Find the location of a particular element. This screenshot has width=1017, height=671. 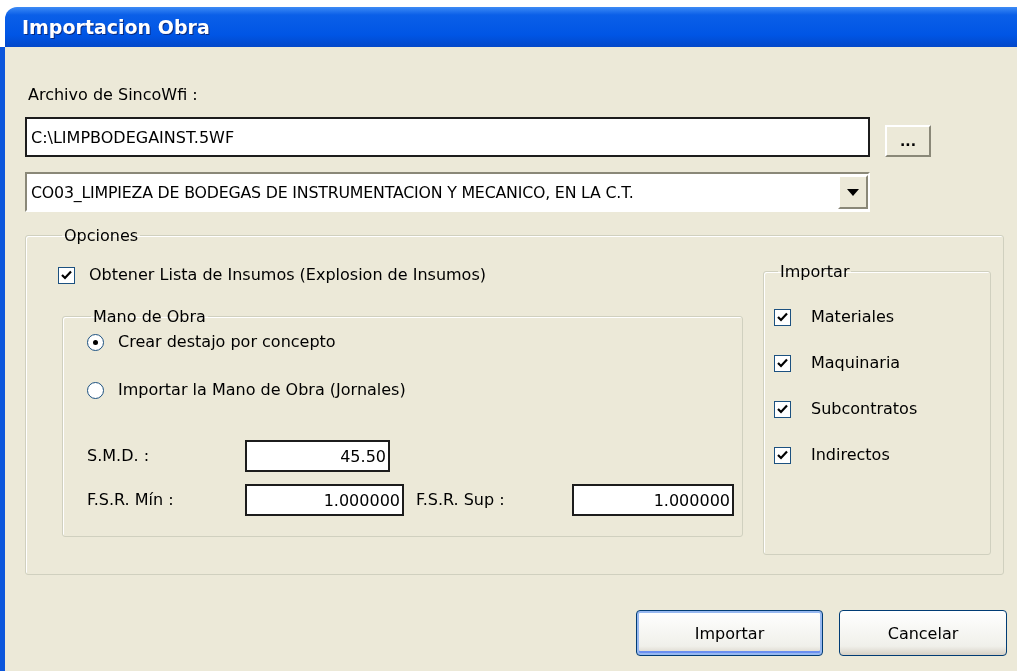

dropdown-button is located at coordinates (853, 192).